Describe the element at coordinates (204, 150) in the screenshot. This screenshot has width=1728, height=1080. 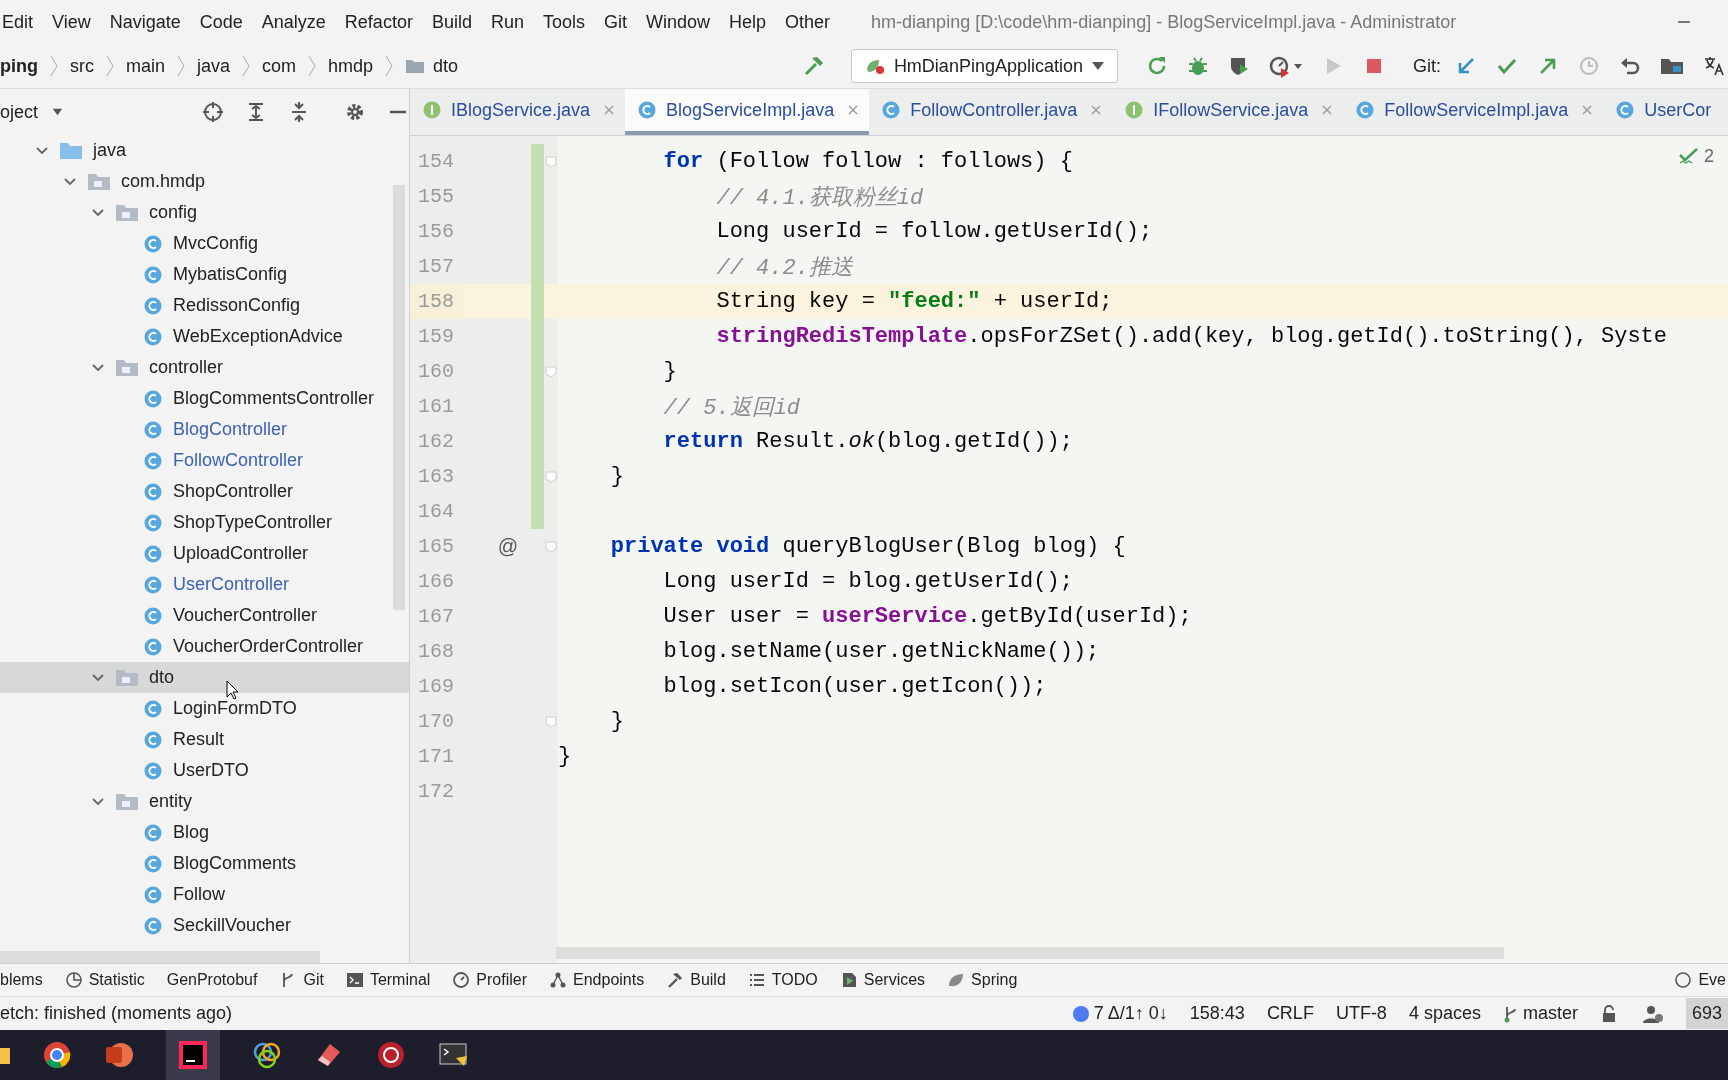
I see `tree-item: java` at that location.